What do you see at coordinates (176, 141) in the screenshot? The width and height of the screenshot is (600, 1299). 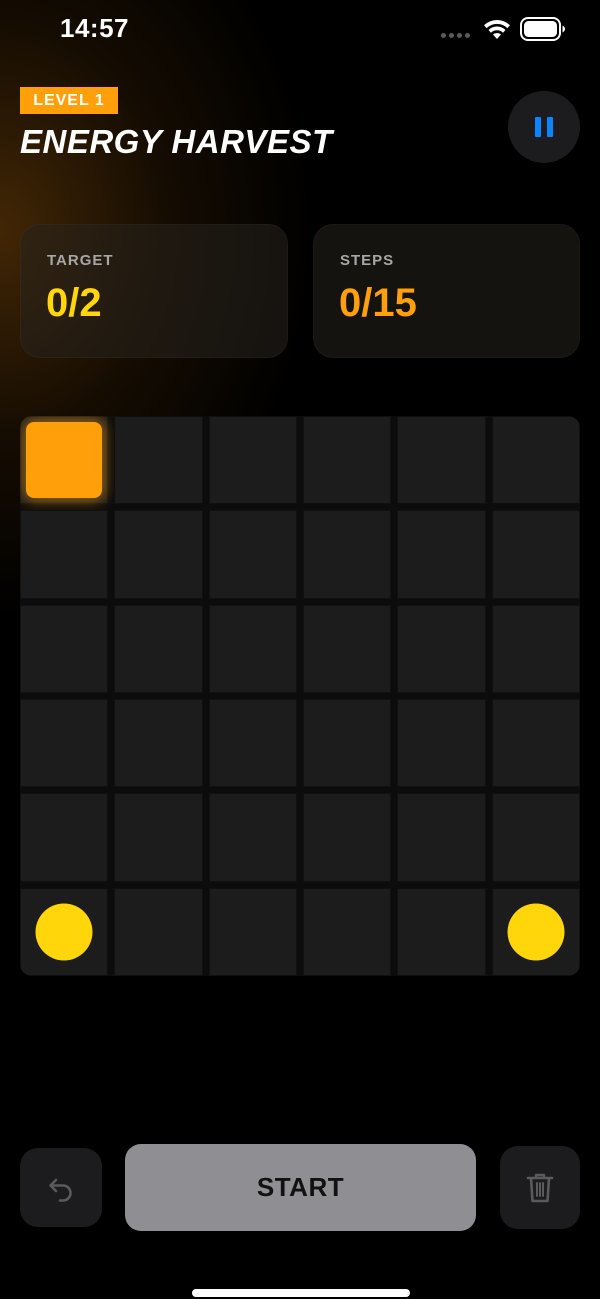 I see `game-title: ENERGY HARVEST` at bounding box center [176, 141].